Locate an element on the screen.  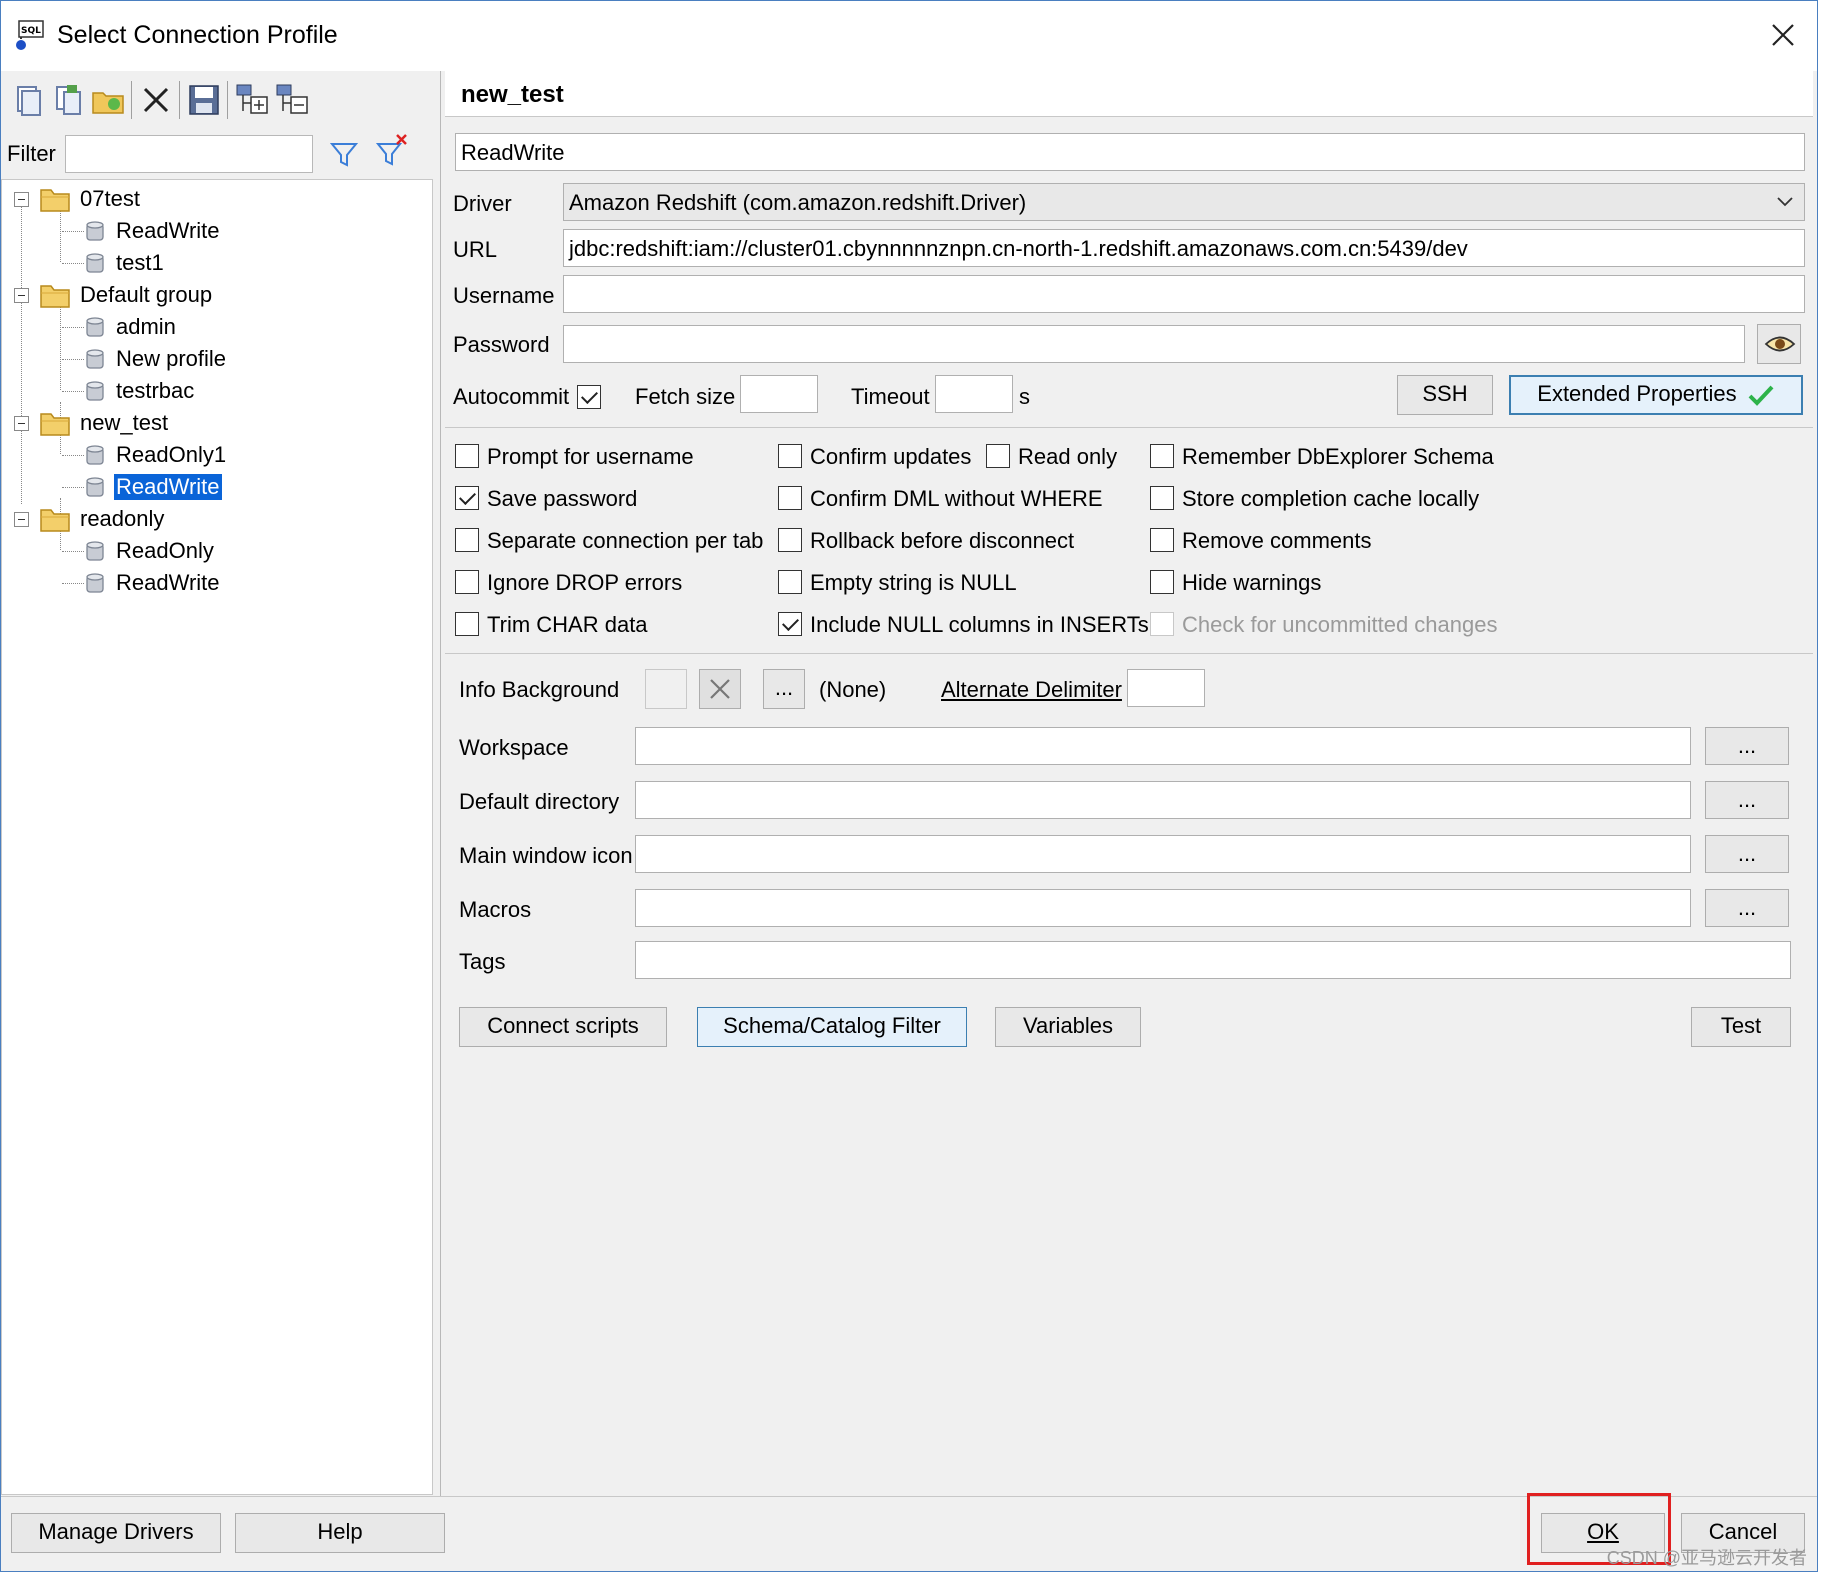
expand-all-icon is located at coordinates (252, 100).